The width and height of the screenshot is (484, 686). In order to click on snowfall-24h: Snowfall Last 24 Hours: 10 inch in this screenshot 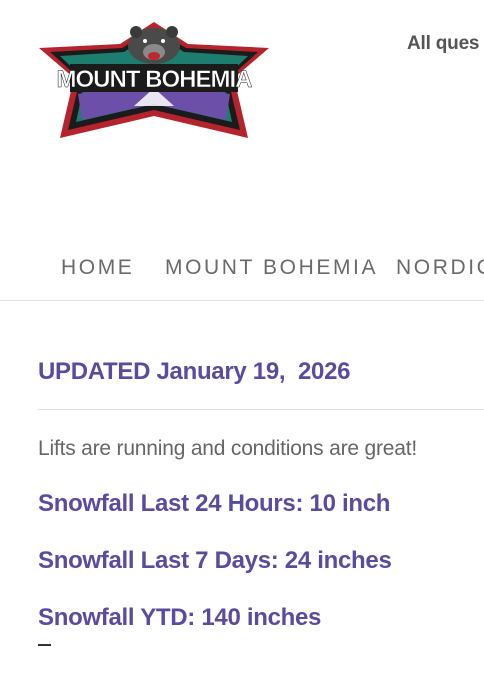, I will do `click(214, 503)`.